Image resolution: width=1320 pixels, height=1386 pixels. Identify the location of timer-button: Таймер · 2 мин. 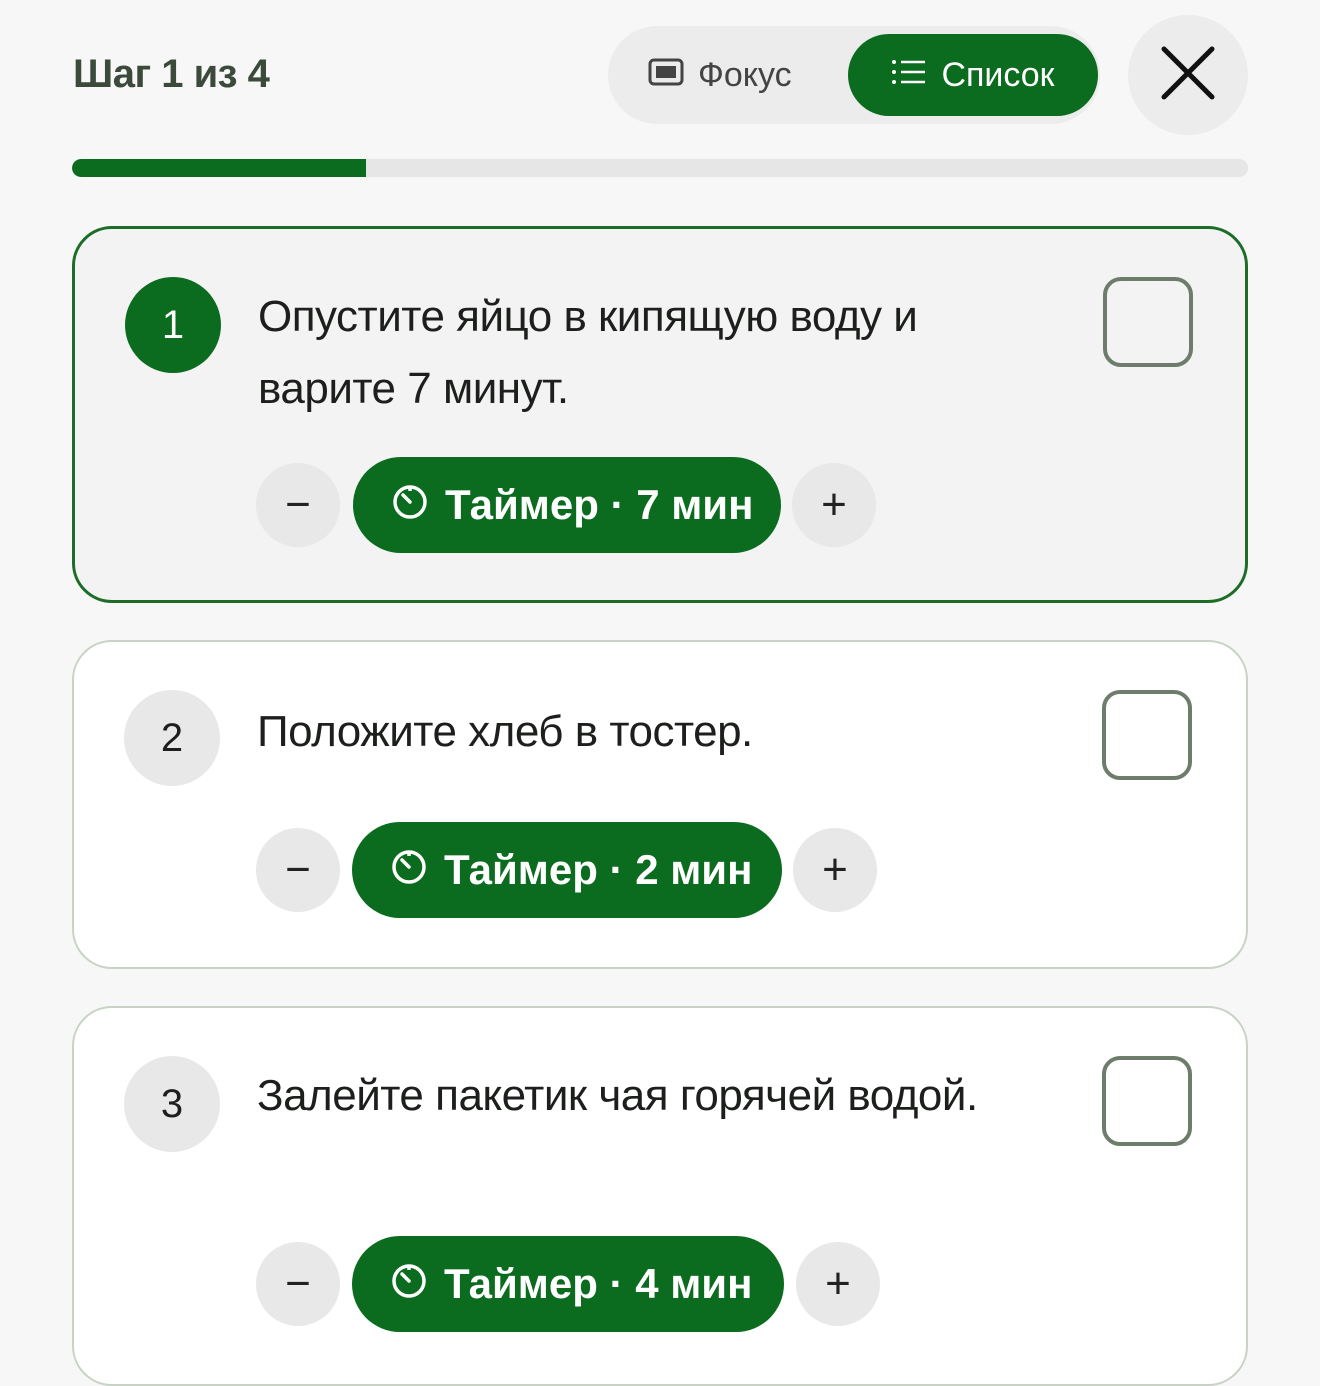
(567, 870).